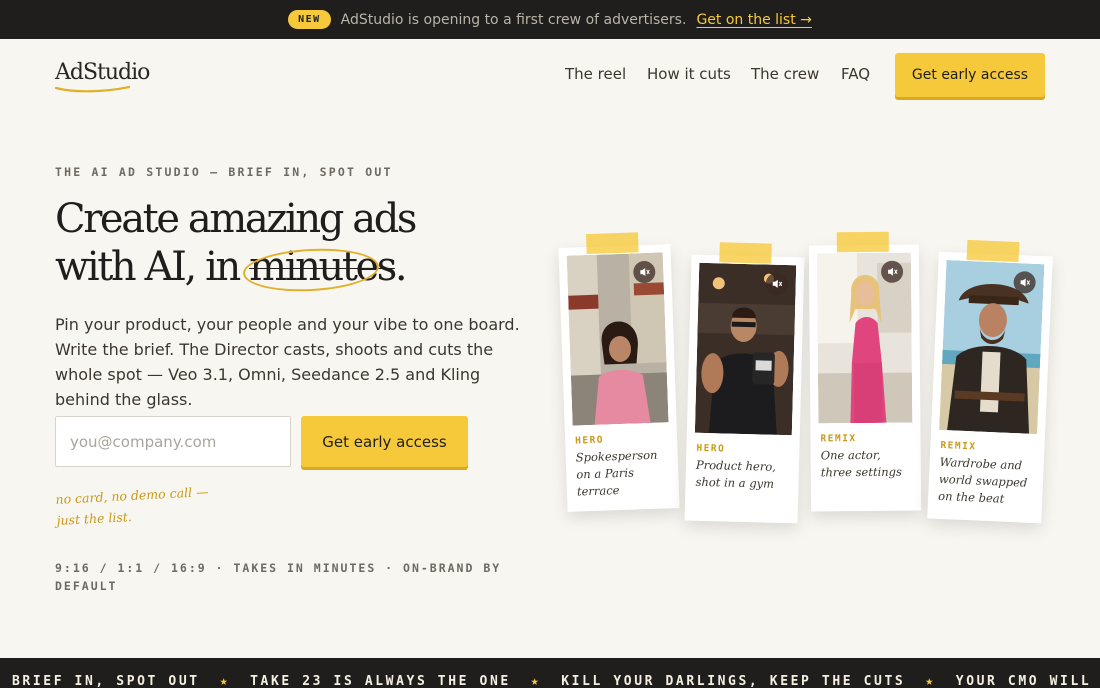 Image resolution: width=1100 pixels, height=688 pixels. Describe the element at coordinates (401, 267) in the screenshot. I see `headline-suffix: .` at that location.